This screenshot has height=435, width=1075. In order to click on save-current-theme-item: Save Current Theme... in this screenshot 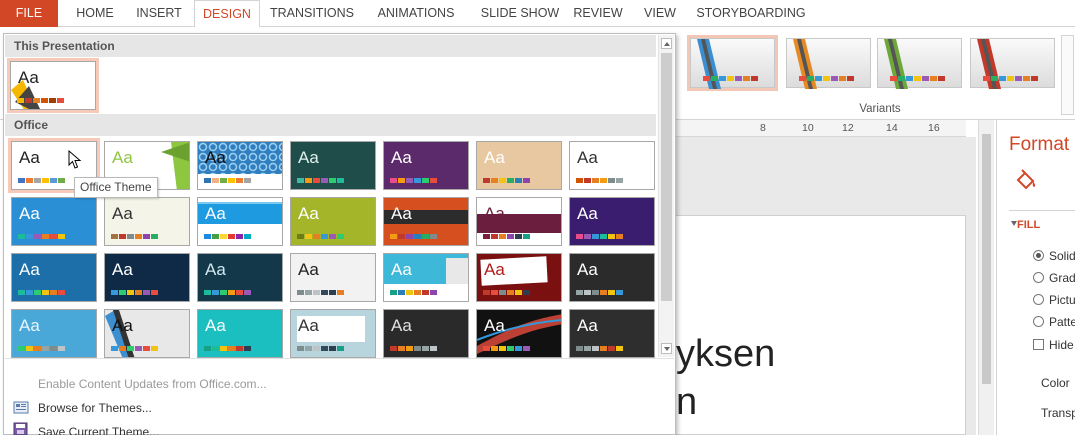, I will do `click(98, 430)`.